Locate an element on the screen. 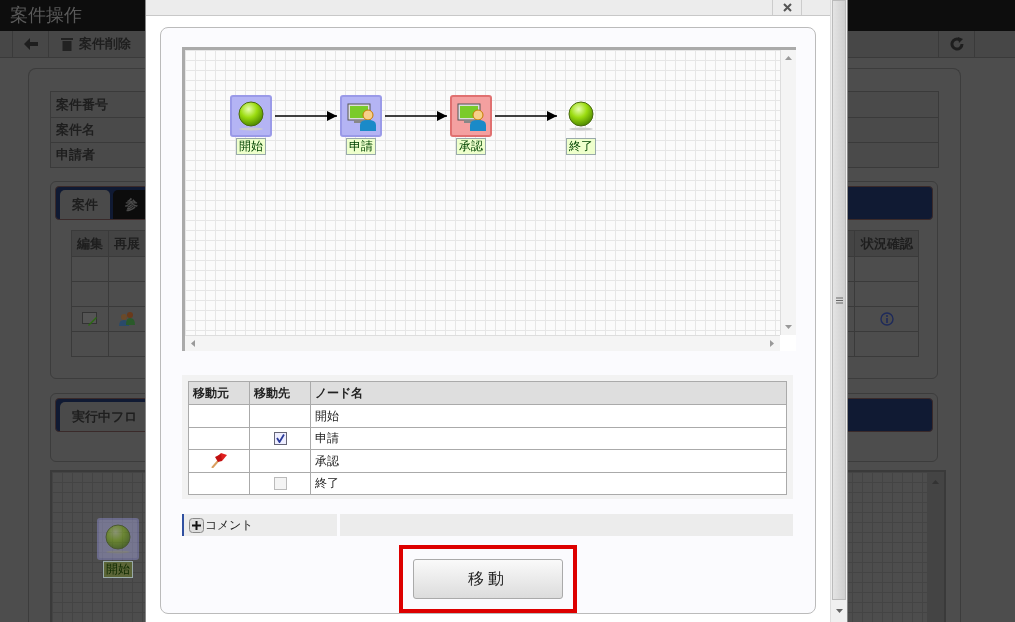 The image size is (1015, 622). close-button is located at coordinates (787, 7).